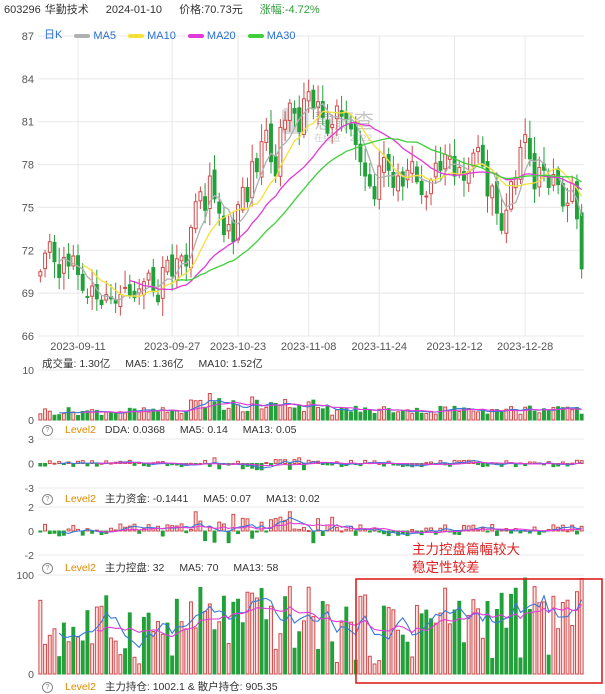 This screenshot has width=605, height=694. What do you see at coordinates (53, 34) in the screenshot?
I see `legend-kline: 日K` at bounding box center [53, 34].